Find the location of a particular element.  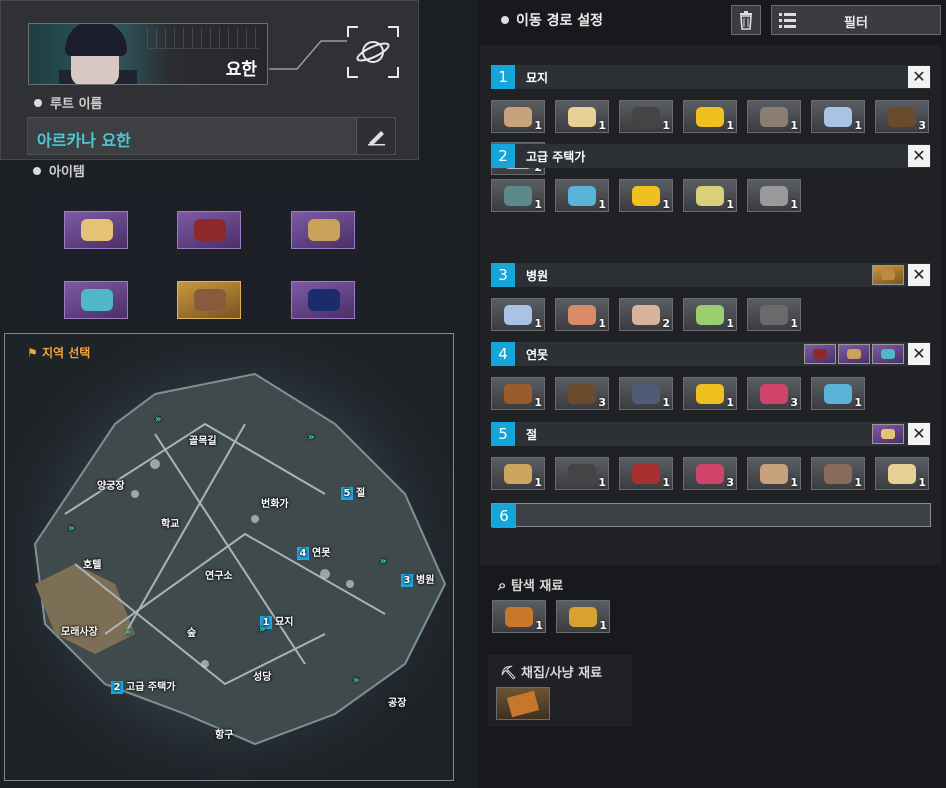

route-name-field: 아르카나 요한 is located at coordinates (211, 136).